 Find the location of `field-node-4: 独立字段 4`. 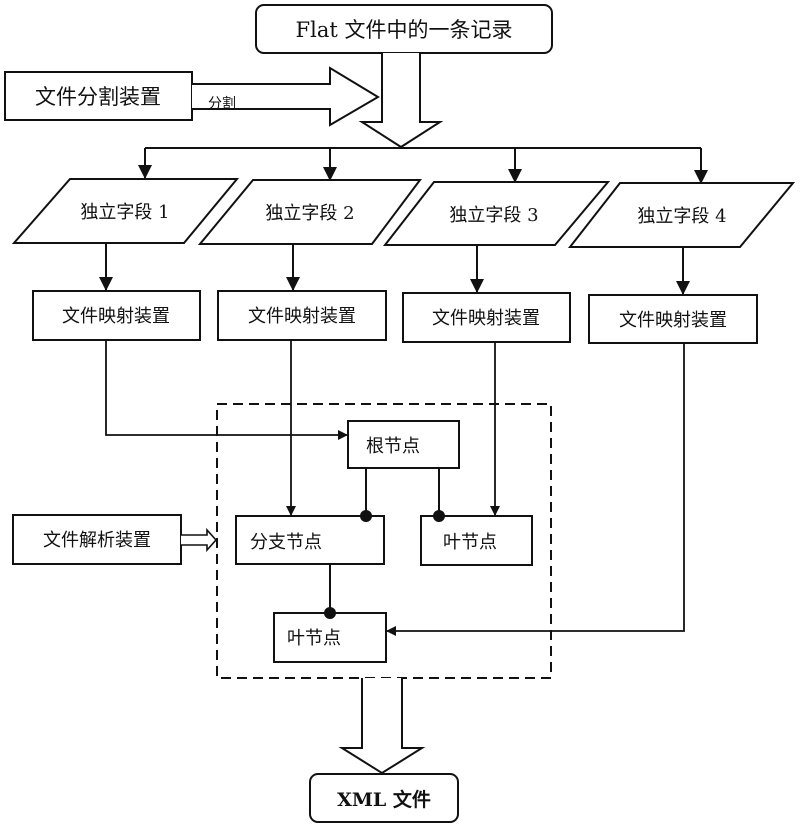

field-node-4: 独立字段 4 is located at coordinates (681, 215).